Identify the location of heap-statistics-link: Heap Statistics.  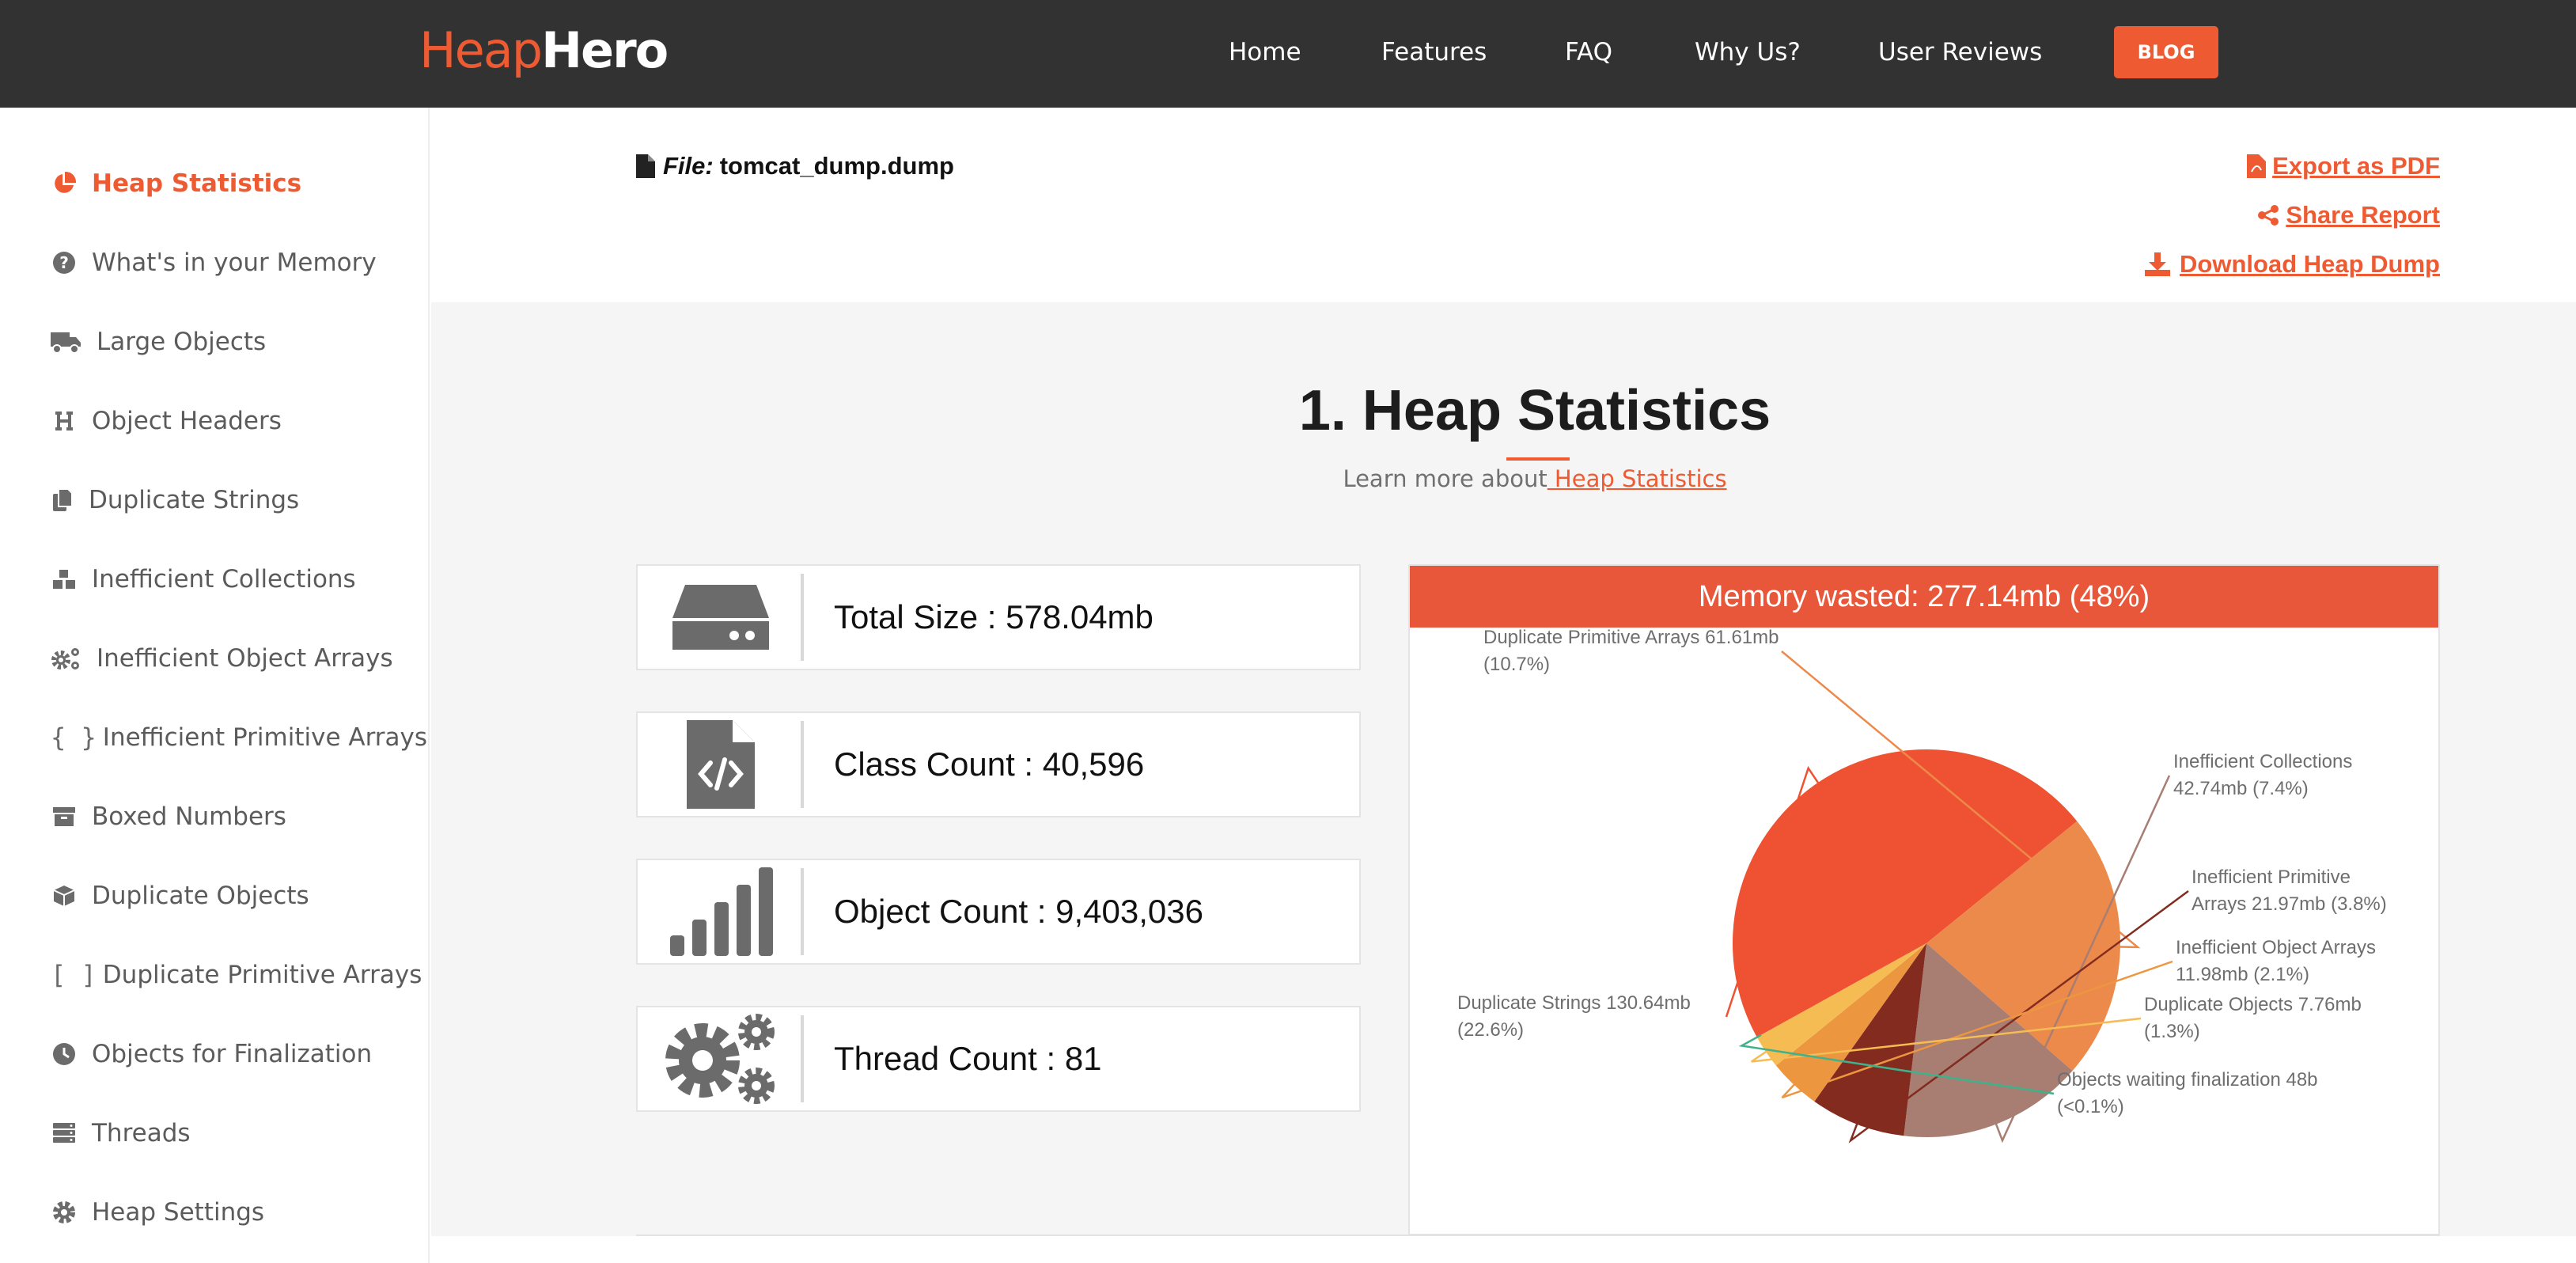
(1637, 478).